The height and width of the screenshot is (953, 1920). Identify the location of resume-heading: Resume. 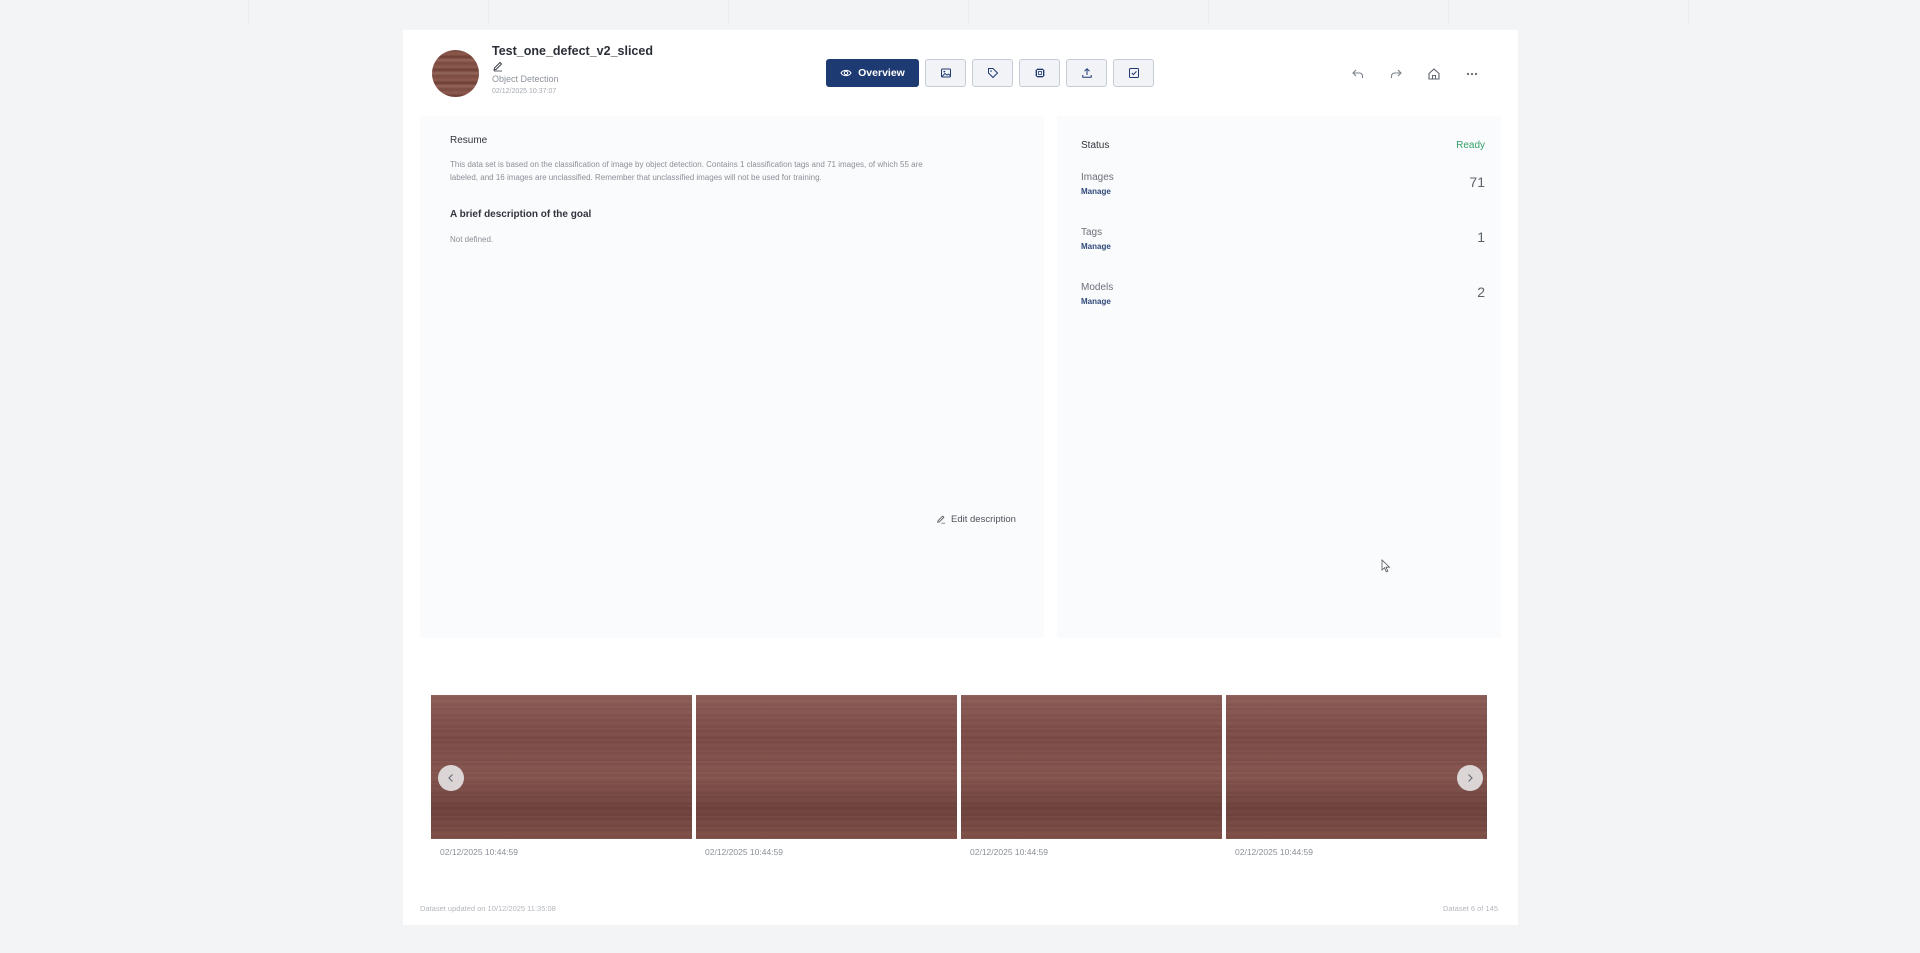
(469, 140).